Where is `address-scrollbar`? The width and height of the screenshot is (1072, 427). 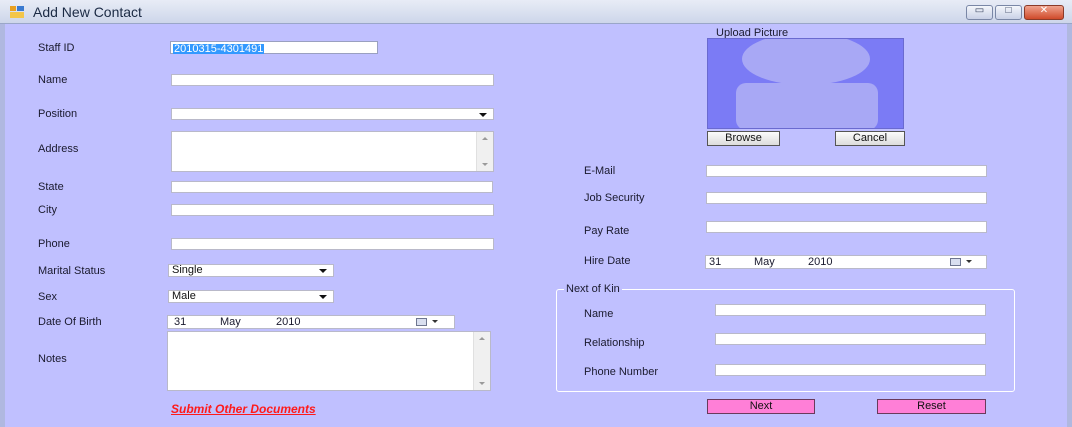
address-scrollbar is located at coordinates (484, 151).